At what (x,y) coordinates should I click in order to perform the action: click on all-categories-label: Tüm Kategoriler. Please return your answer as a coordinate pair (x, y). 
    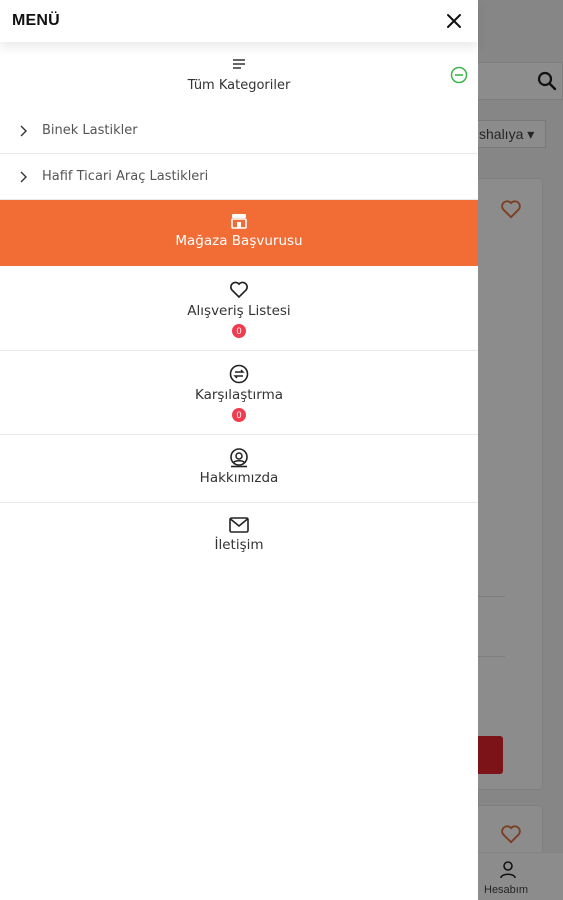
    Looking at the image, I should click on (239, 85).